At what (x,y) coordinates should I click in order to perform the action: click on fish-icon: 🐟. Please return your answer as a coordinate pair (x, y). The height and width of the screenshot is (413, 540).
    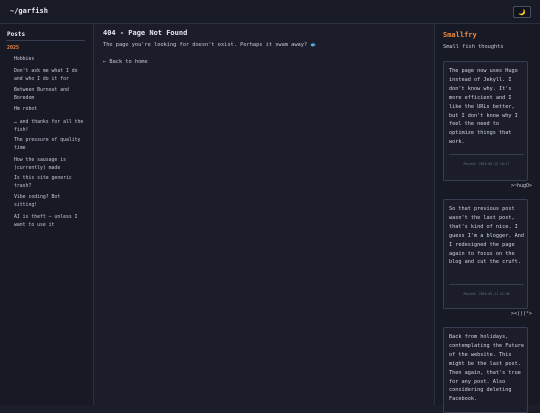
    Looking at the image, I should click on (313, 45).